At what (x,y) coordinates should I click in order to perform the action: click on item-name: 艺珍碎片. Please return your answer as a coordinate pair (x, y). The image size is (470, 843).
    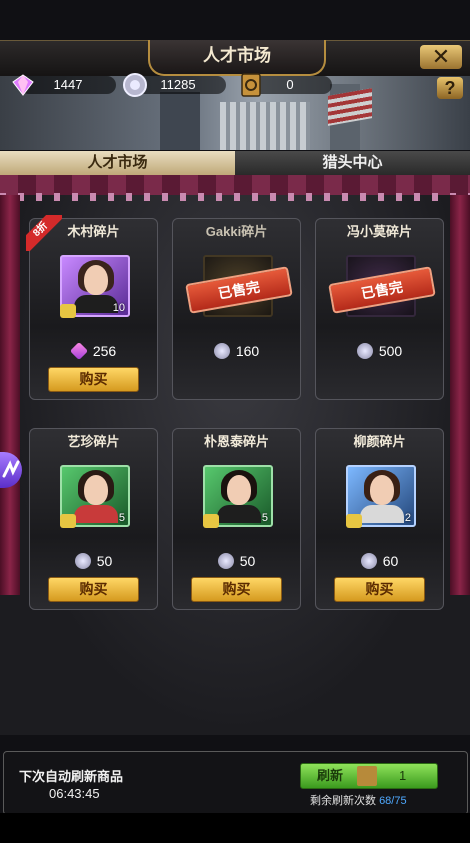
    Looking at the image, I should click on (93, 441).